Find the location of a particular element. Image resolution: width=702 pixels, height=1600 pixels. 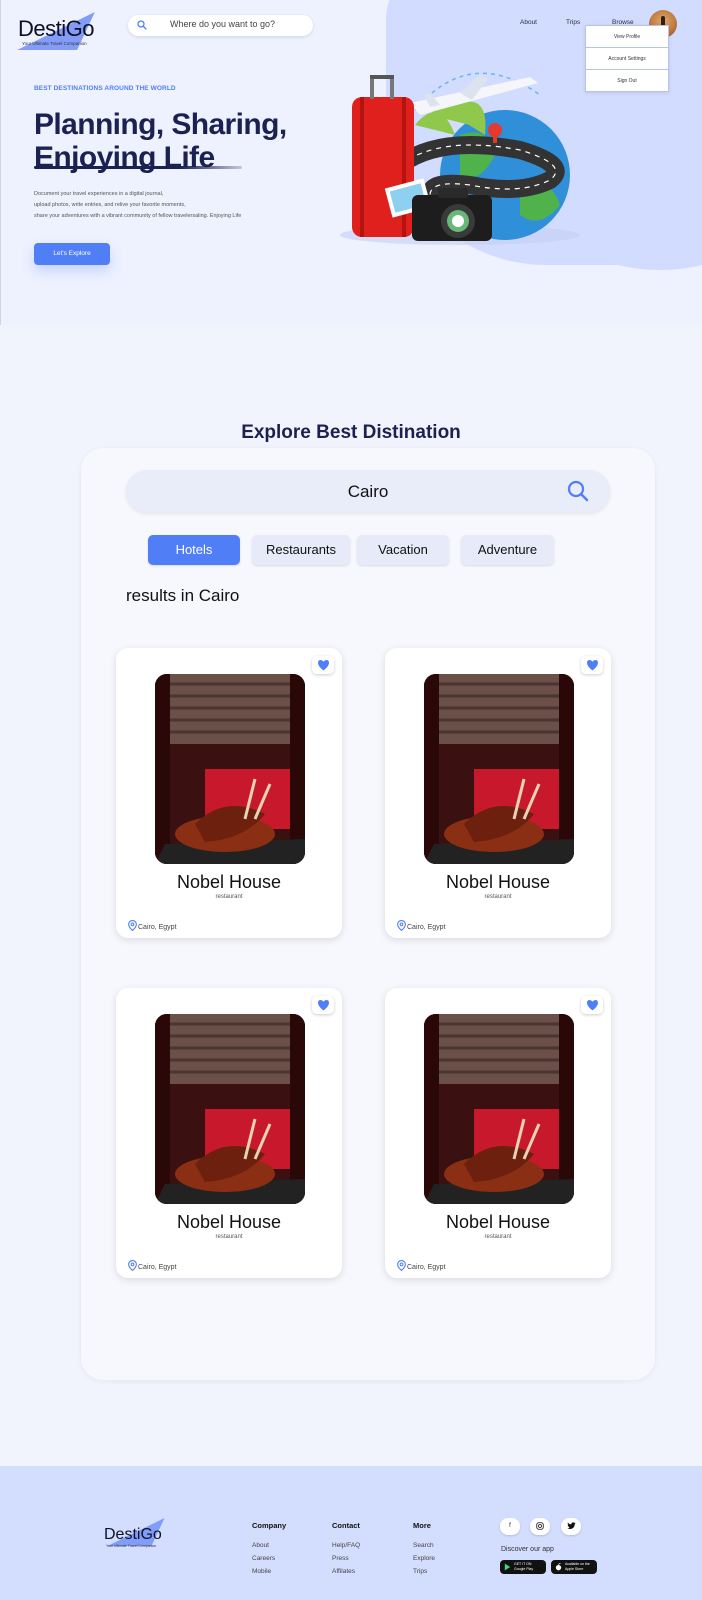

footer-heading: Company is located at coordinates (269, 1525).